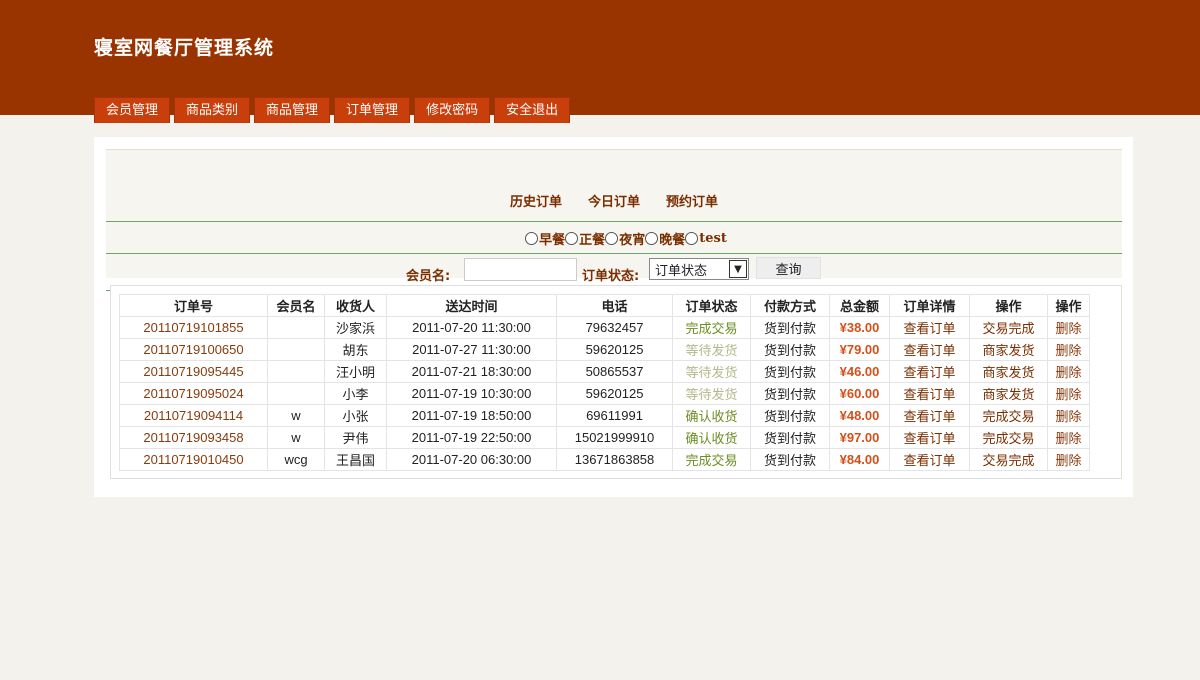 The height and width of the screenshot is (680, 1200). Describe the element at coordinates (471, 437) in the screenshot. I see `delivery-time-cell: 2011-07-19 22:50:00` at that location.